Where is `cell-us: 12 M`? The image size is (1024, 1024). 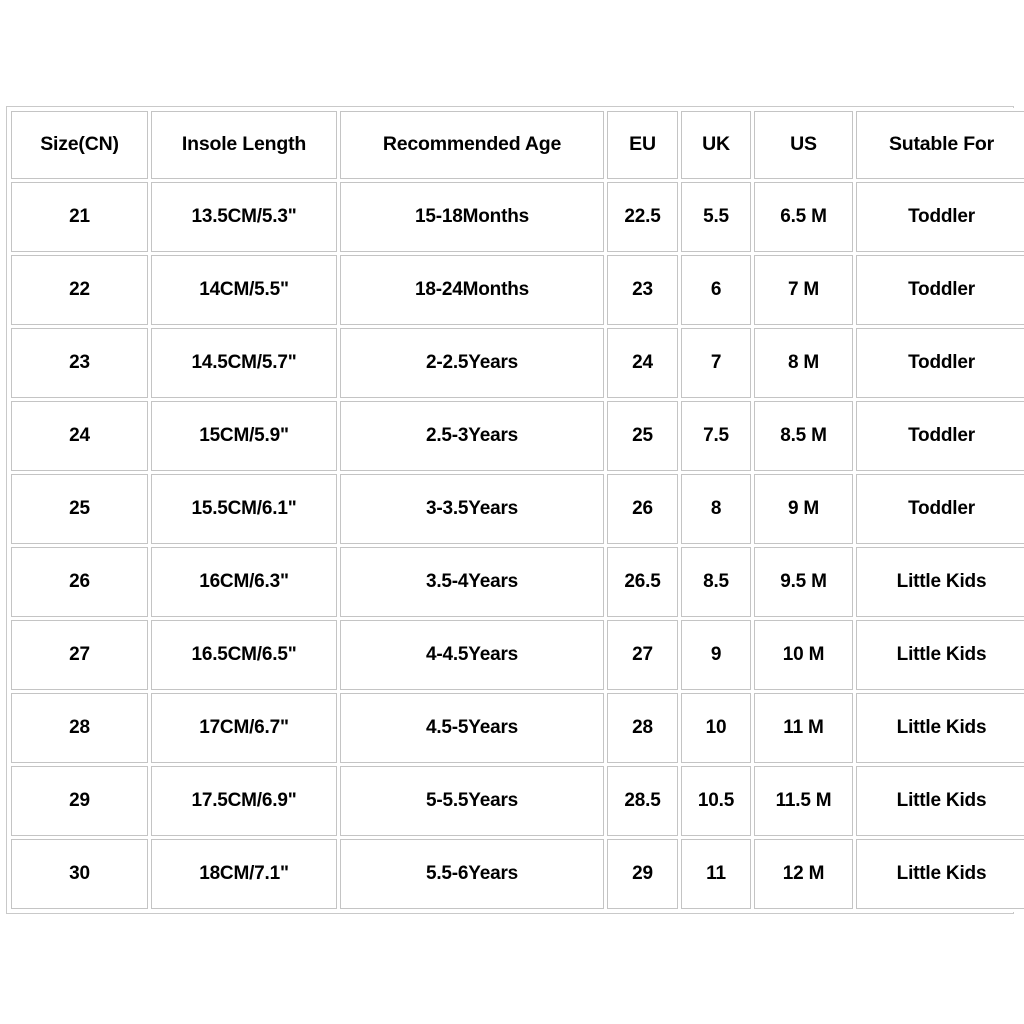 cell-us: 12 M is located at coordinates (803, 874).